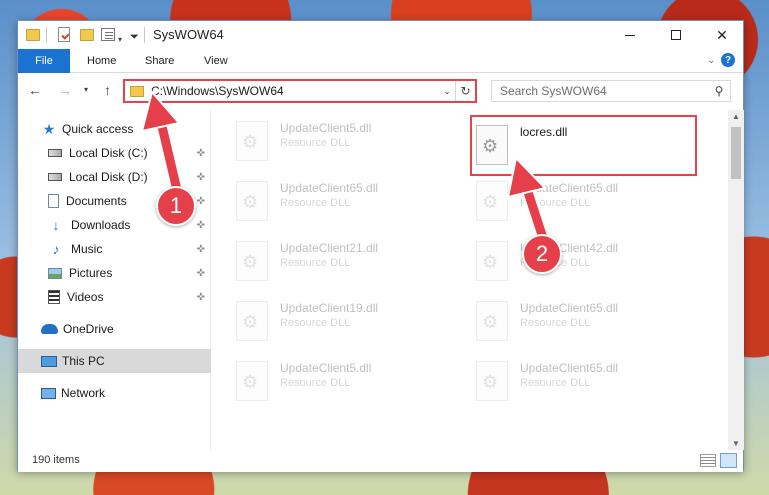 This screenshot has width=769, height=495. Describe the element at coordinates (46, 35) in the screenshot. I see `toolbar-divider` at that location.